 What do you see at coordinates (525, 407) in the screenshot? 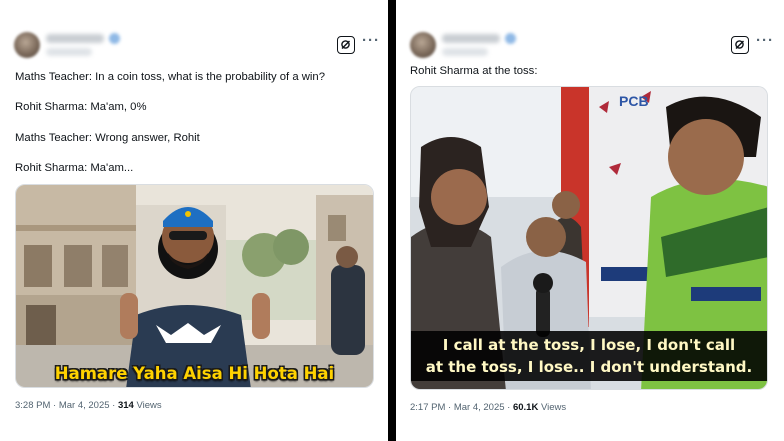
I see `views-count: 60.1K` at bounding box center [525, 407].